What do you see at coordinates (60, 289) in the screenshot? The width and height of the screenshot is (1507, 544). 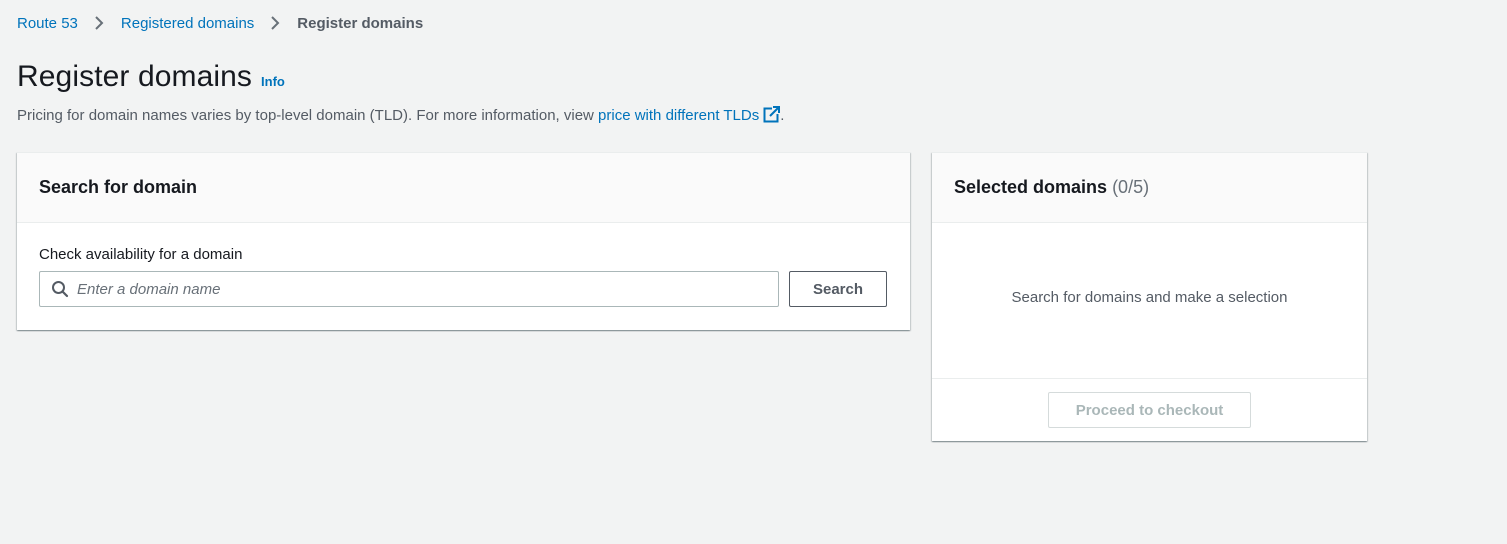 I see `search-icon` at bounding box center [60, 289].